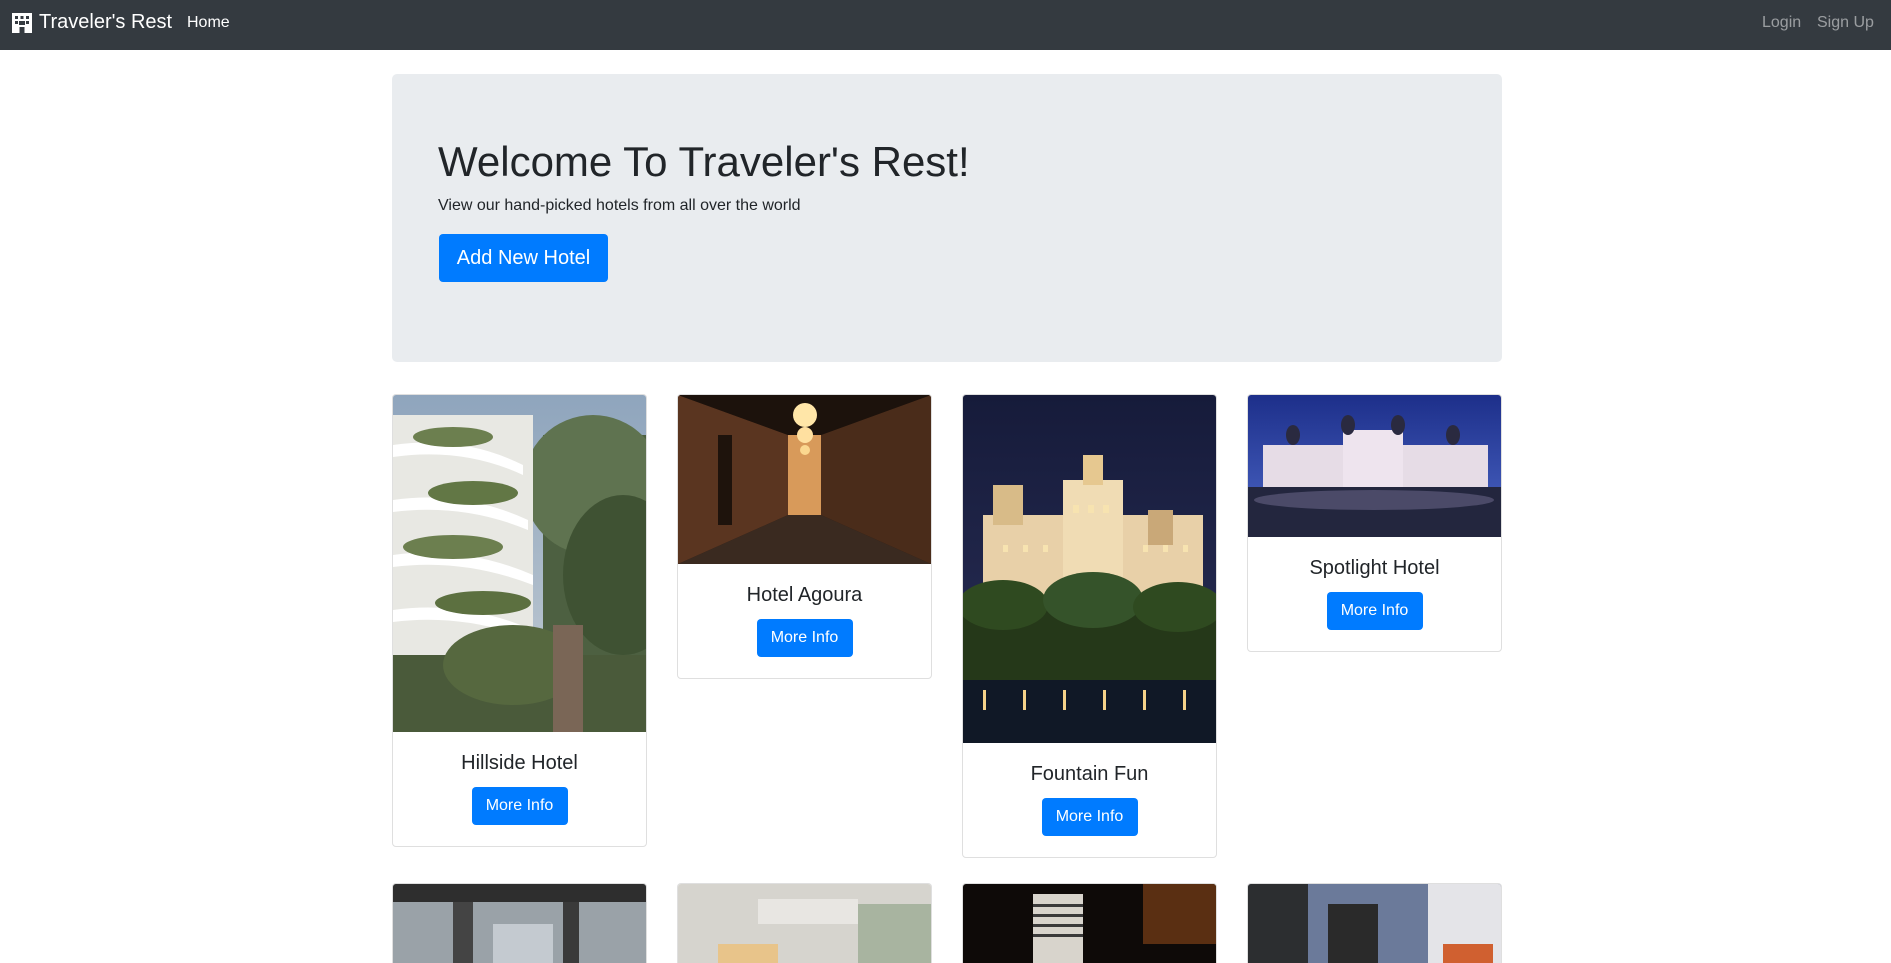 Image resolution: width=1891 pixels, height=963 pixels. What do you see at coordinates (519, 763) in the screenshot?
I see `hotel-name: Hillside Hotel` at bounding box center [519, 763].